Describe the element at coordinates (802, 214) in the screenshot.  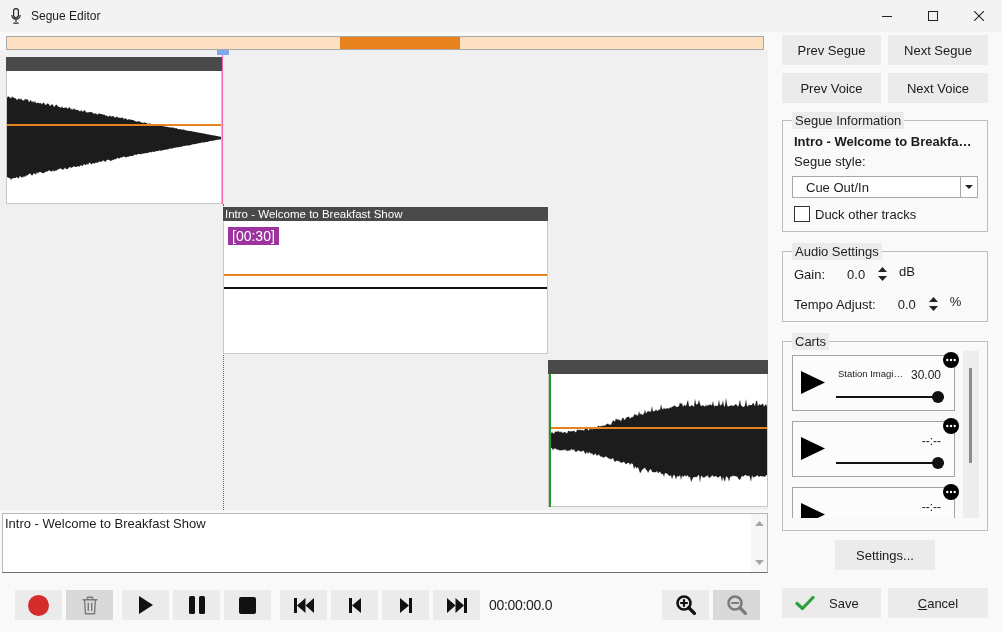
I see `duck-tracks-checkbox` at that location.